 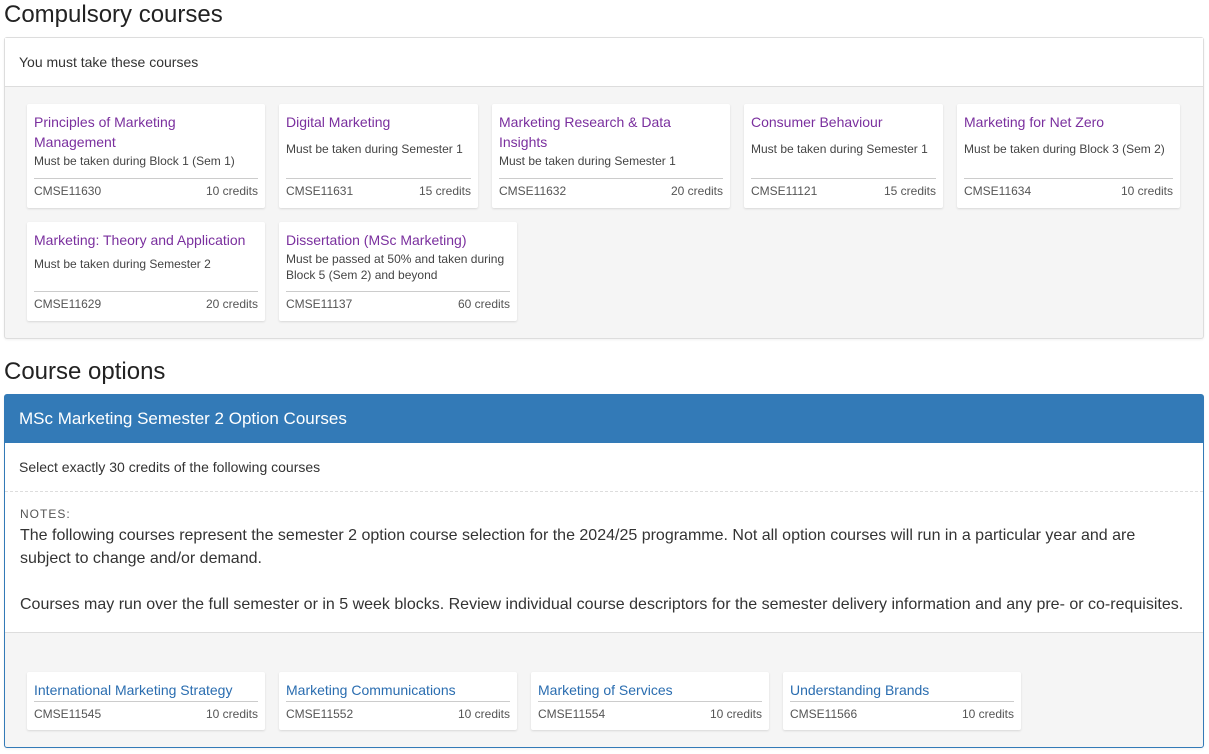 I want to click on course-footer: CMSE11121 15 credits, so click(x=843, y=188).